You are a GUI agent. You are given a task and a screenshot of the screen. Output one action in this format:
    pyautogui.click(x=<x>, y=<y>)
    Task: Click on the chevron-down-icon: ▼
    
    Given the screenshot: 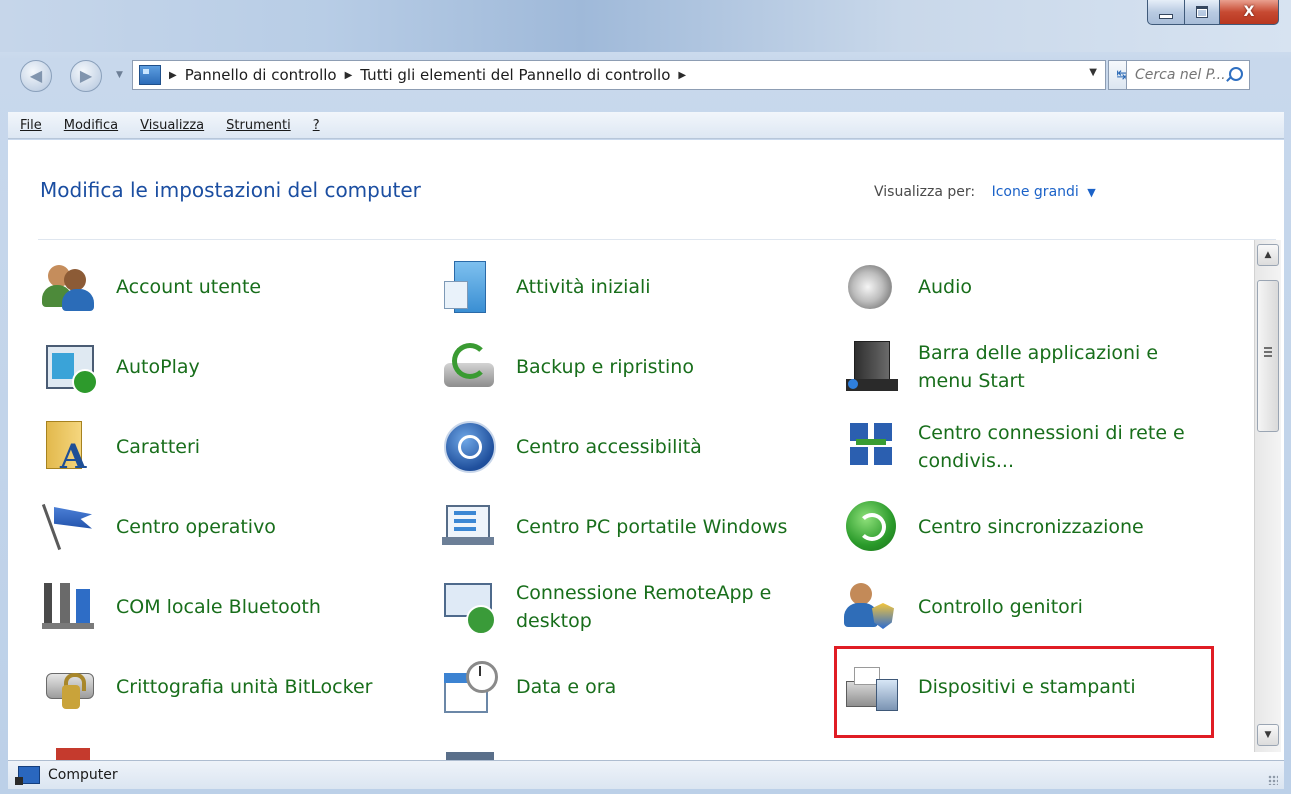 What is the action you would take?
    pyautogui.click(x=1091, y=192)
    